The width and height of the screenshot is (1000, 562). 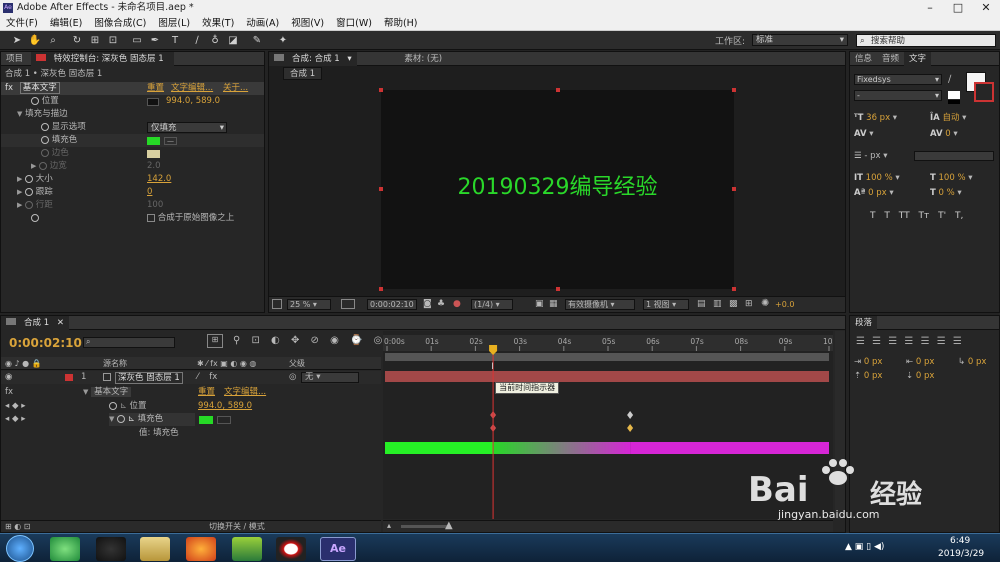 What do you see at coordinates (224, 420) in the screenshot?
I see `timeline-eyedropper-icon` at bounding box center [224, 420].